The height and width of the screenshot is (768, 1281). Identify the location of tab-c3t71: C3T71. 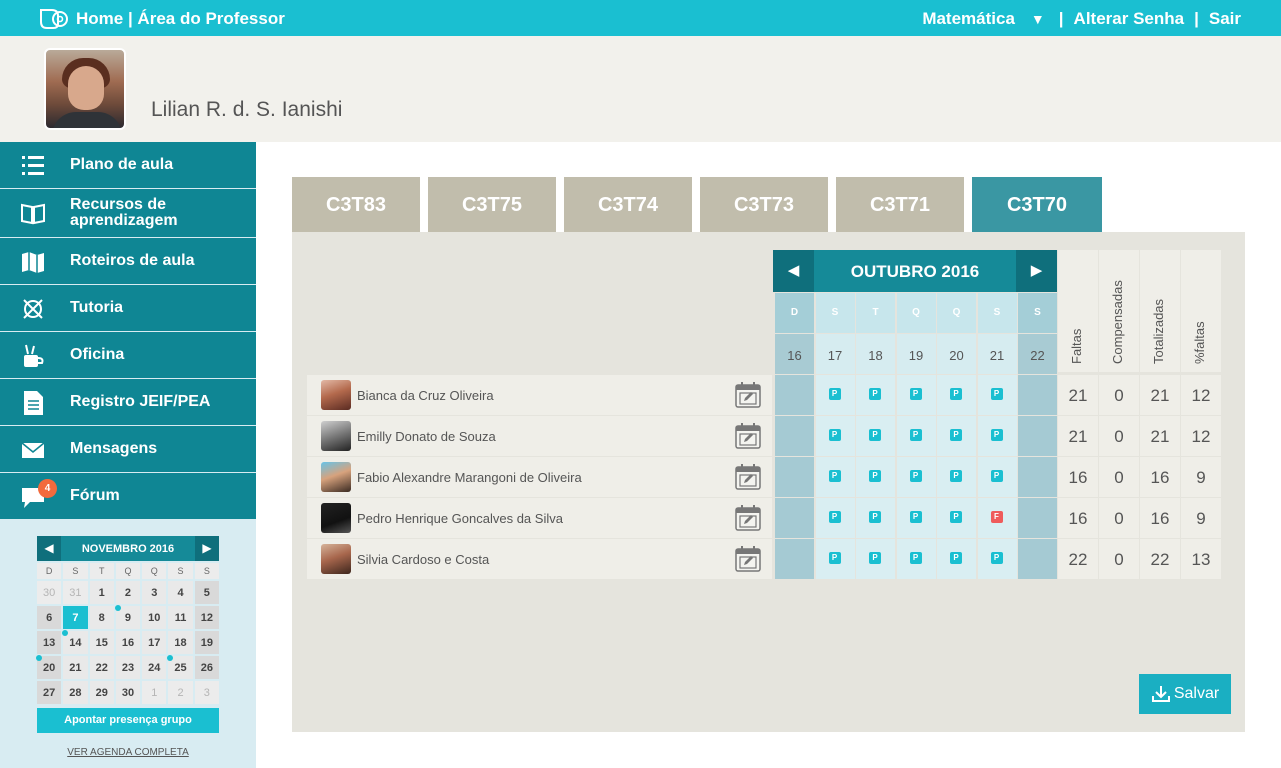
(900, 204).